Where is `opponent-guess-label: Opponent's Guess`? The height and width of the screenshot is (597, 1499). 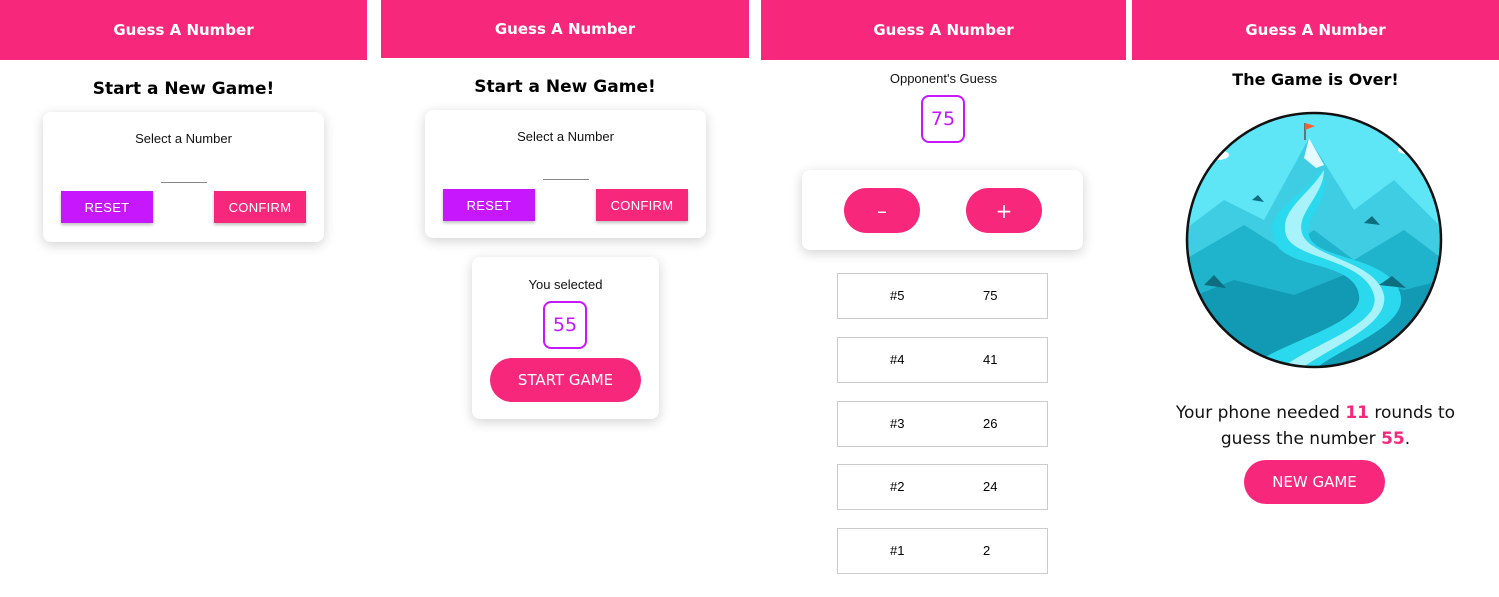
opponent-guess-label: Opponent's Guess is located at coordinates (943, 78).